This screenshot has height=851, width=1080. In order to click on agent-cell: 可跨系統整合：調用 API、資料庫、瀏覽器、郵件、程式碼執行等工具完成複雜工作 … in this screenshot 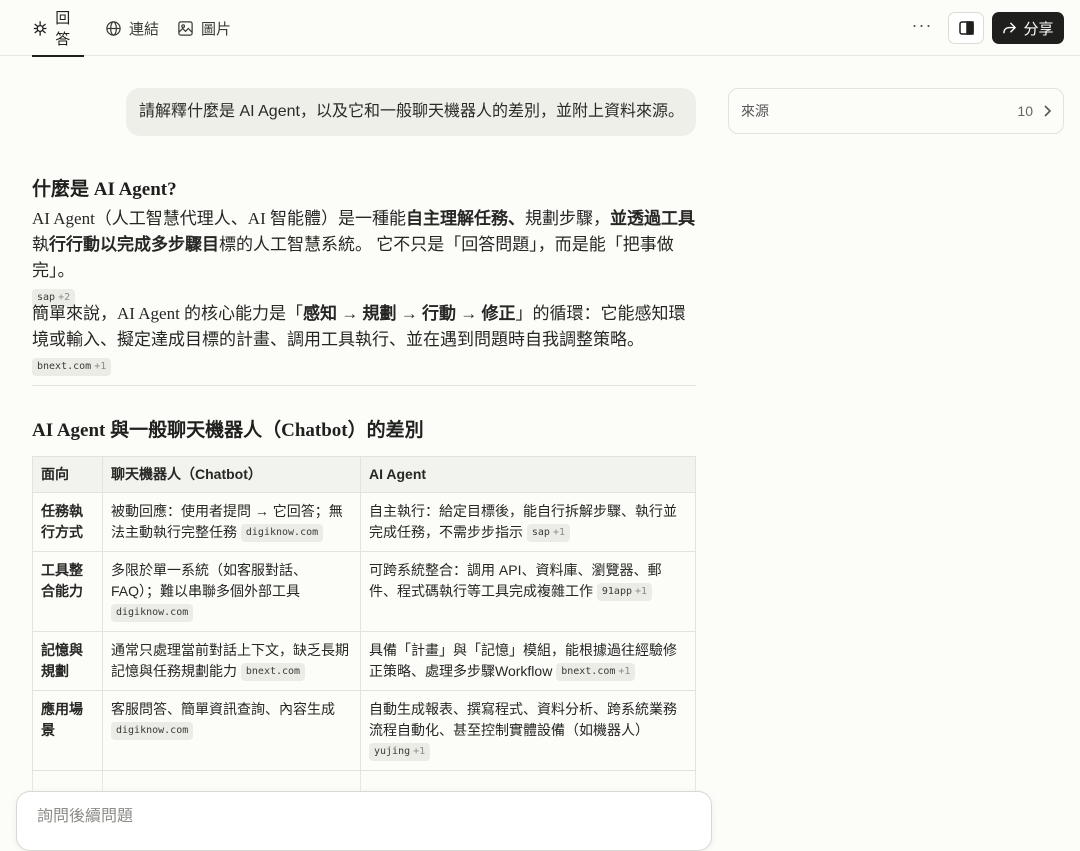, I will do `click(528, 591)`.